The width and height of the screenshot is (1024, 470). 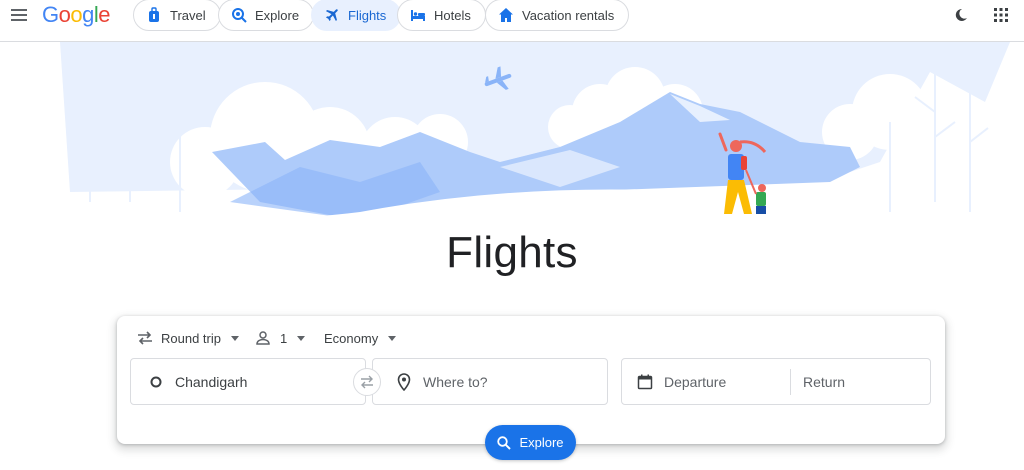 I want to click on dates-field: Departure Return, so click(x=776, y=381).